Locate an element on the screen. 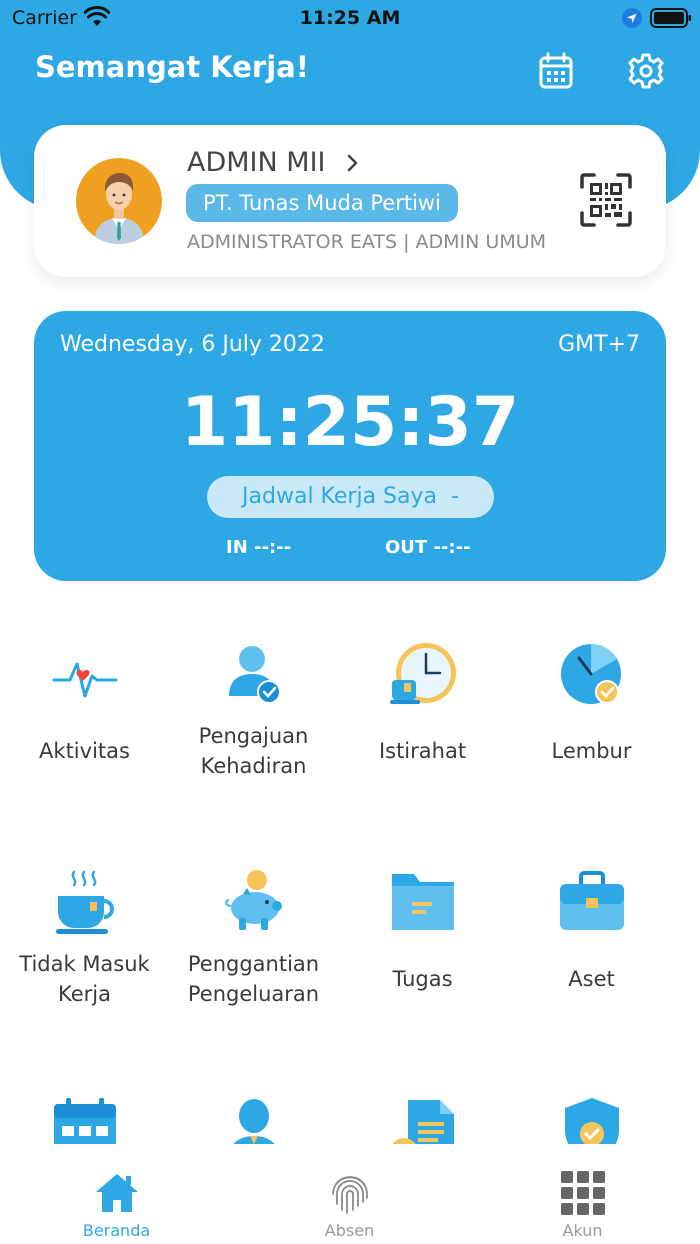 This screenshot has width=700, height=1244. location-arrow-icon is located at coordinates (632, 18).